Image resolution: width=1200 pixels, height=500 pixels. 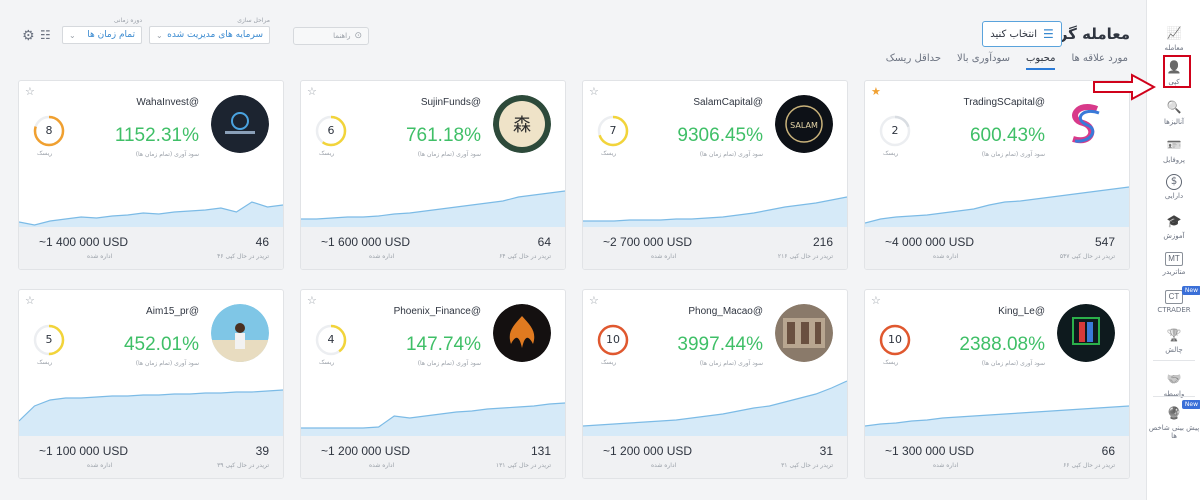 I want to click on strategy-select: ⌄ سرمایه های مدیریت شده, so click(x=209, y=35).